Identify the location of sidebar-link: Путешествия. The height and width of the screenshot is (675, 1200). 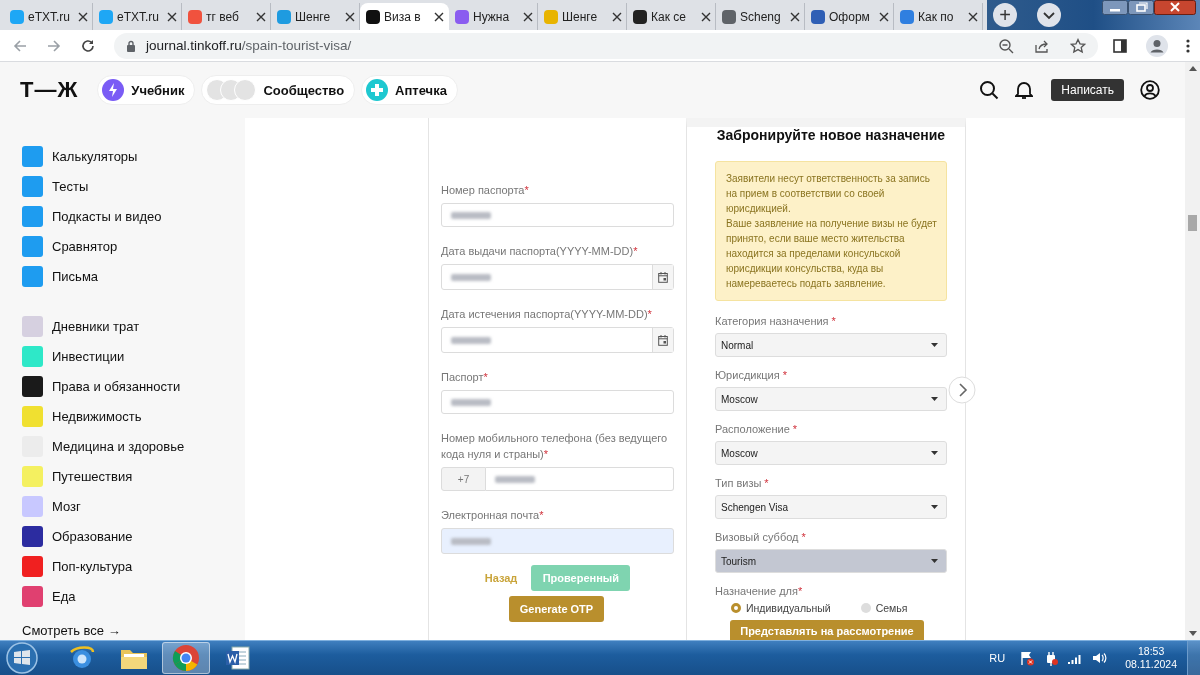
(92, 476).